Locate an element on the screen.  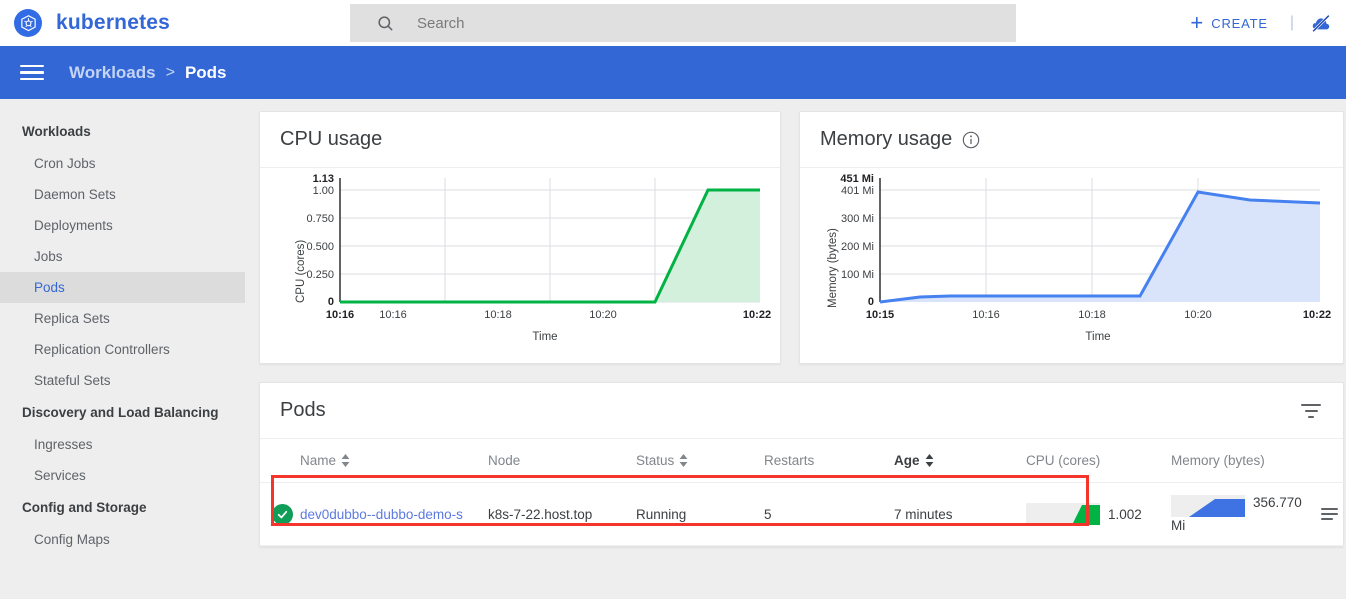
hamburger-menu-icon is located at coordinates (32, 72).